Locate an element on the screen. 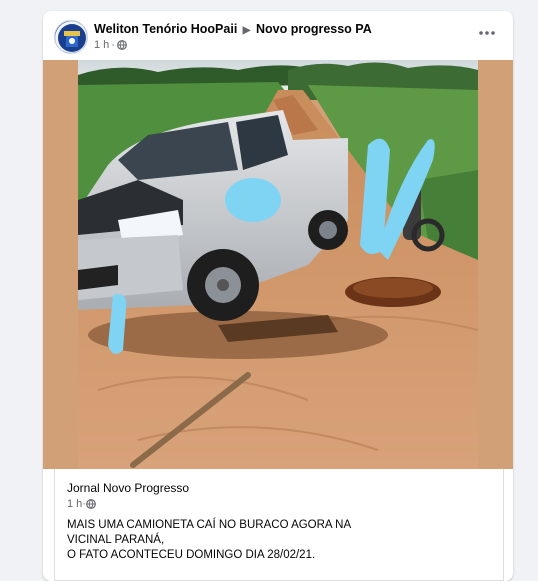  avatar-image is located at coordinates (71, 37).